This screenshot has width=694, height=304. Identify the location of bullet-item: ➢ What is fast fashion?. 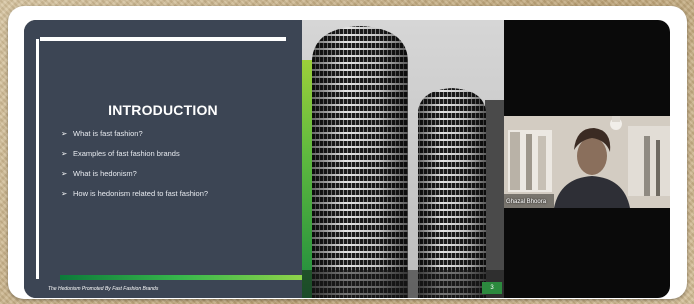
(134, 138).